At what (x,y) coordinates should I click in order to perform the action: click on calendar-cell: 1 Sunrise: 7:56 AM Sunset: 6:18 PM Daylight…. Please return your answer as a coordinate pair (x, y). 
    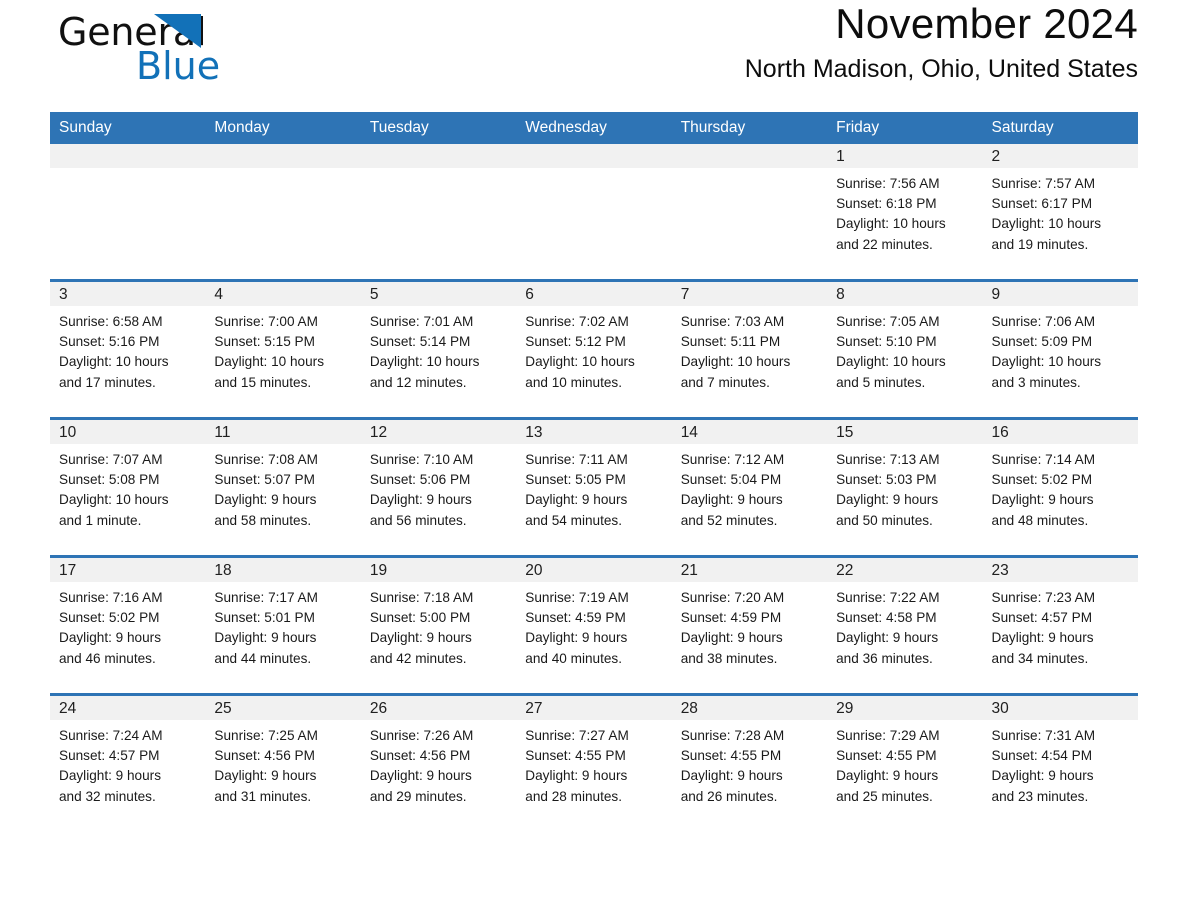
    Looking at the image, I should click on (905, 212).